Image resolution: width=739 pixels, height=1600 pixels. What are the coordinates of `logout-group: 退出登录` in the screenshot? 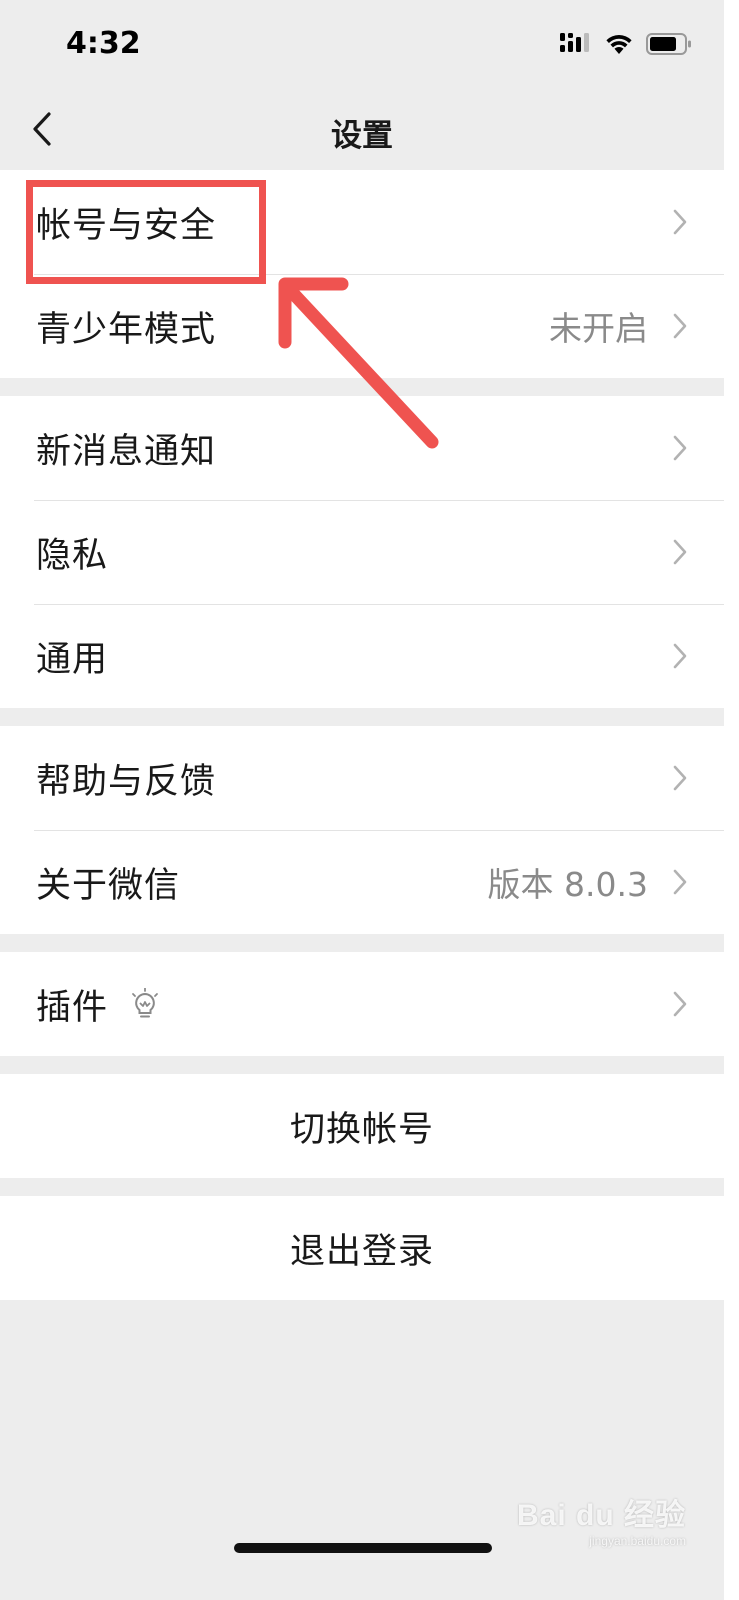 It's located at (362, 1248).